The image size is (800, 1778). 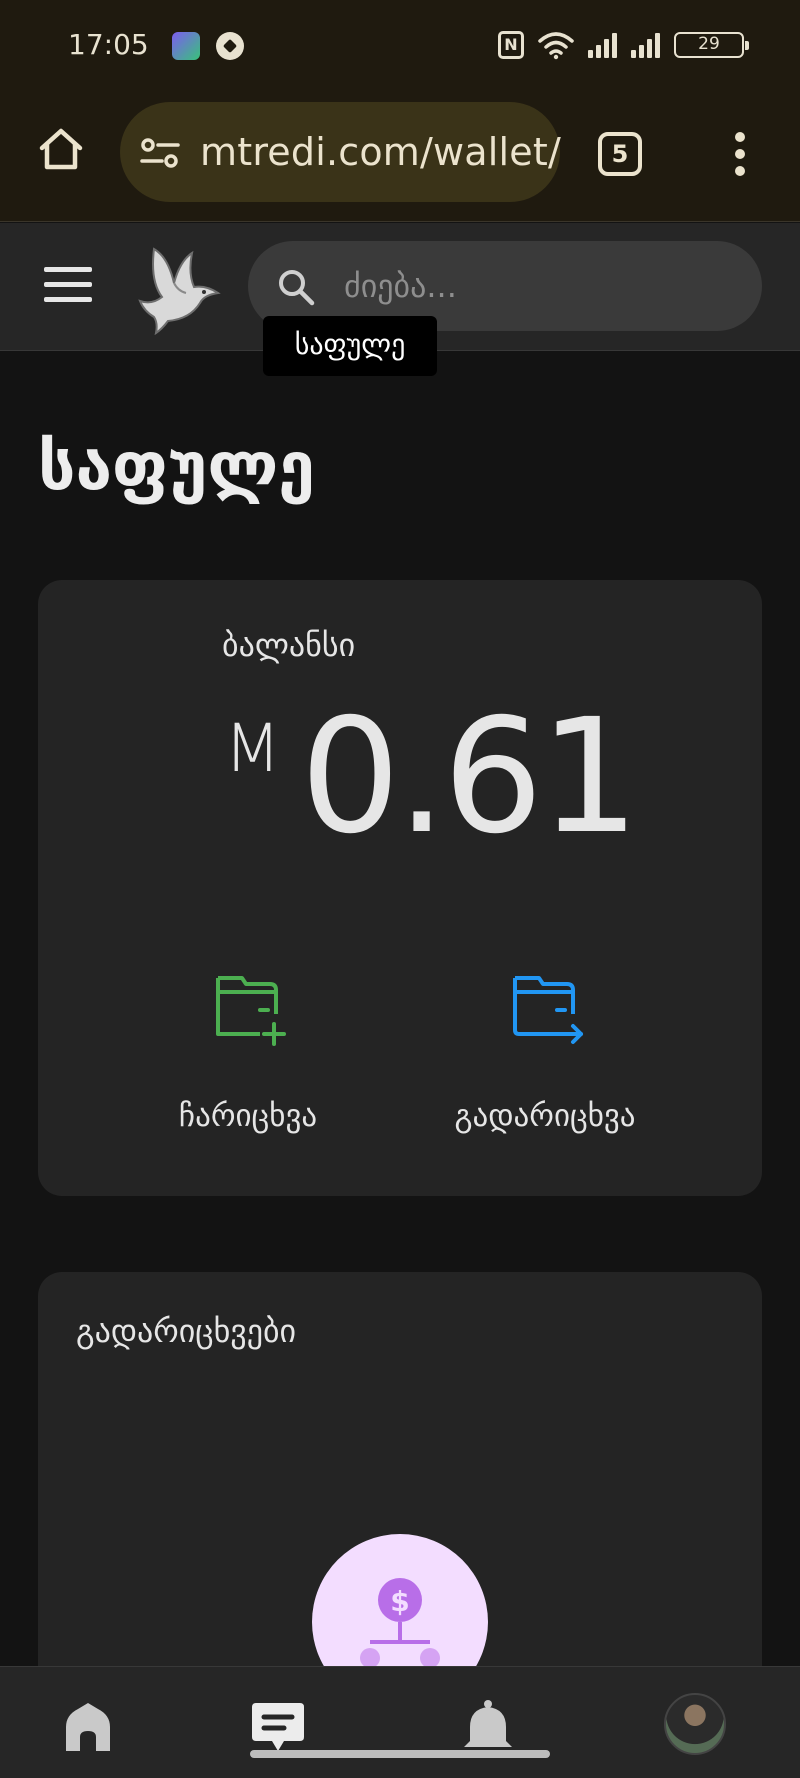 I want to click on wallet-app-icon, so click(x=186, y=46).